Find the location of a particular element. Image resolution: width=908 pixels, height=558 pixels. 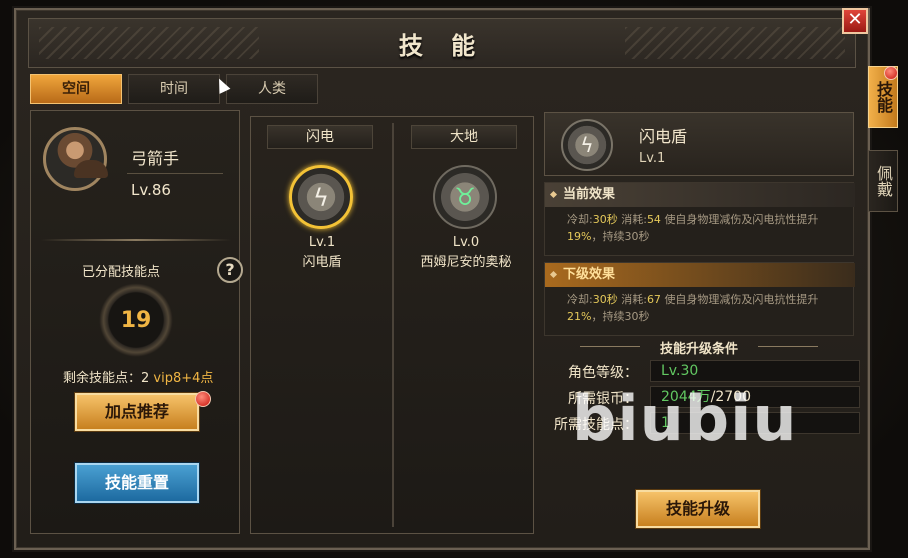

earth-skill-icon: ♉ is located at coordinates (465, 197).